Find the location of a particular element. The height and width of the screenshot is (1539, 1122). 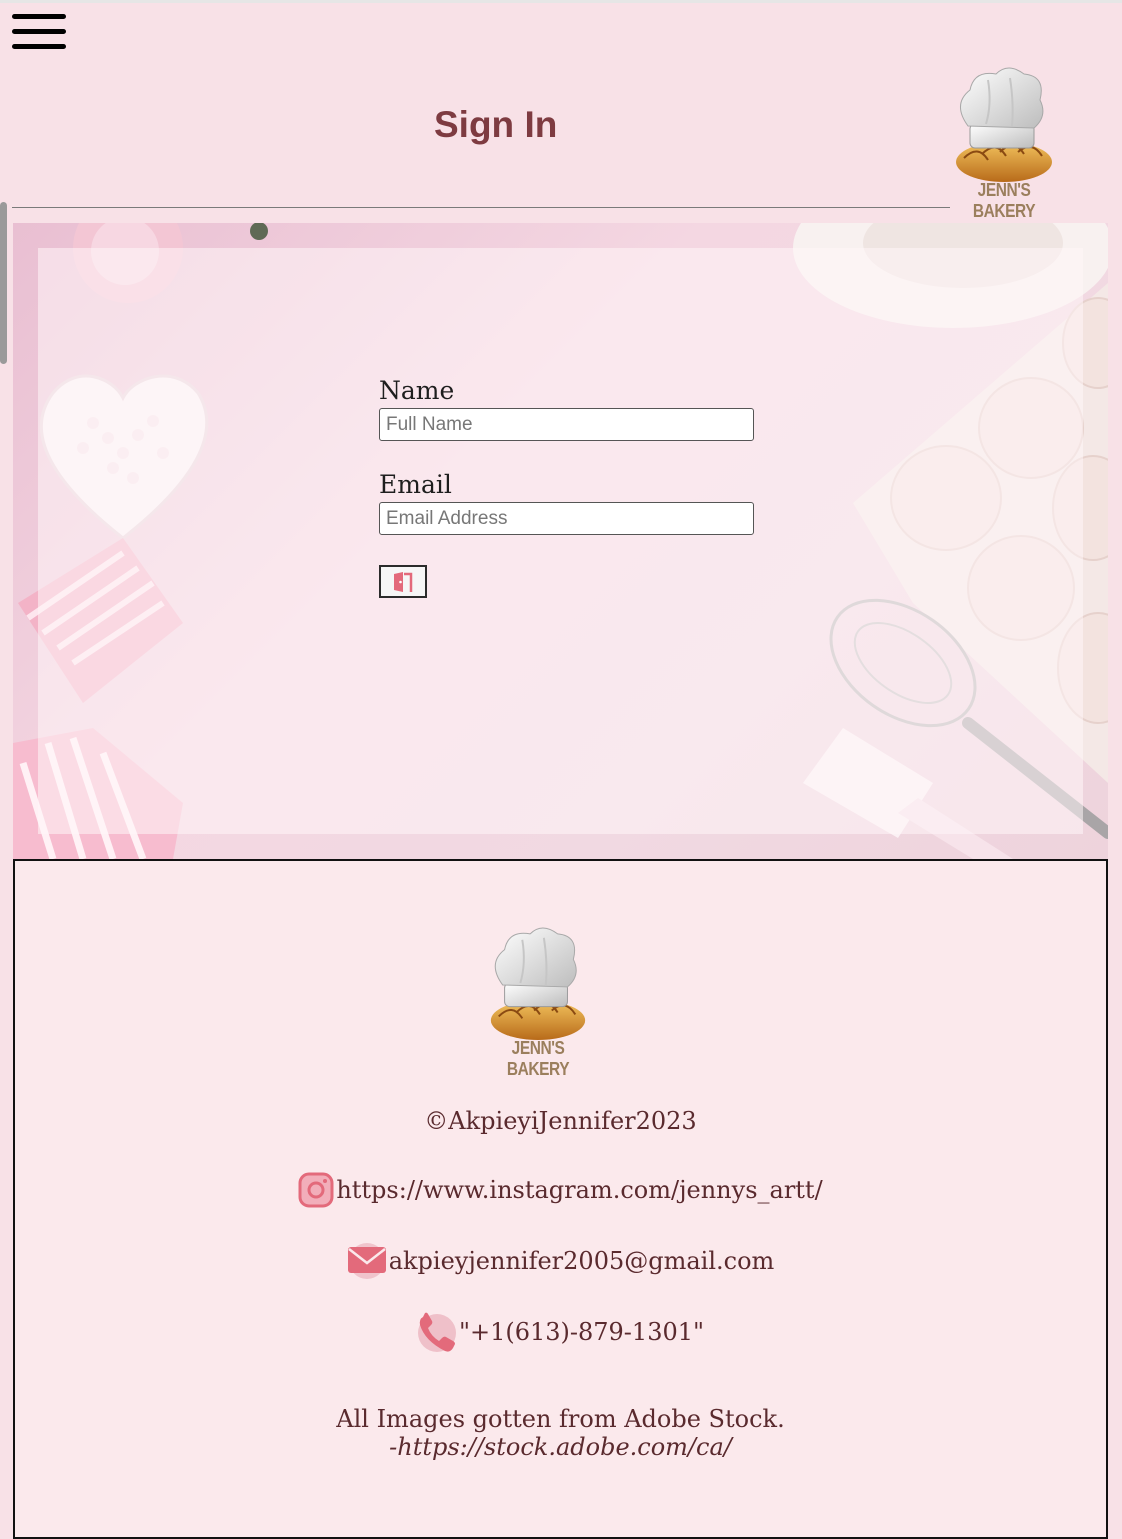

header-divider is located at coordinates (481, 207).